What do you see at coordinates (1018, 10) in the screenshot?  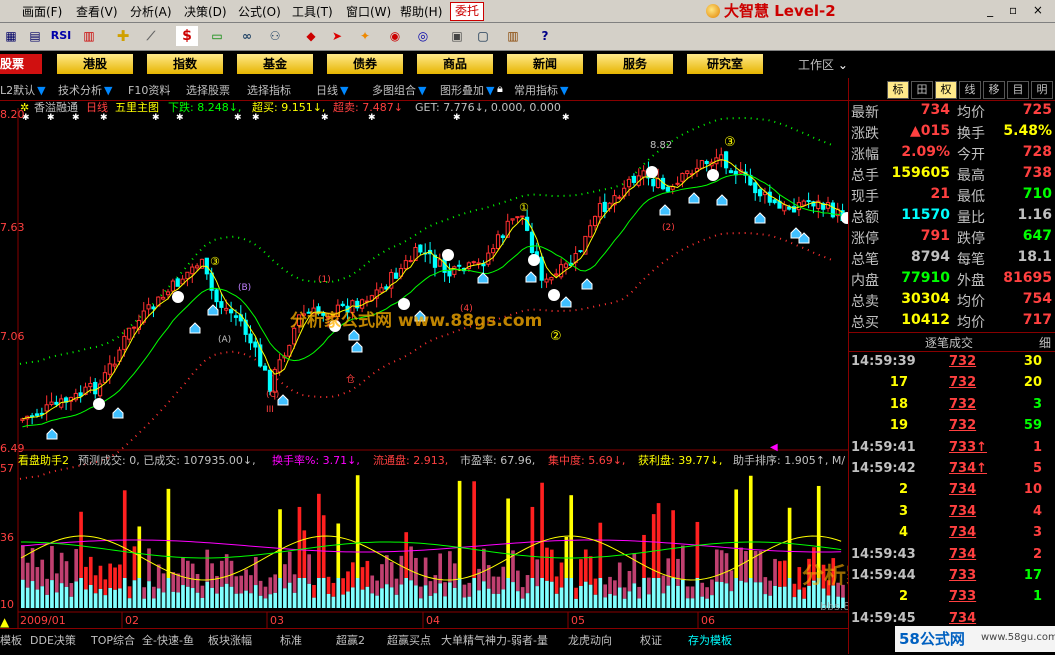 I see `window-controls: _ ▫ ×` at bounding box center [1018, 10].